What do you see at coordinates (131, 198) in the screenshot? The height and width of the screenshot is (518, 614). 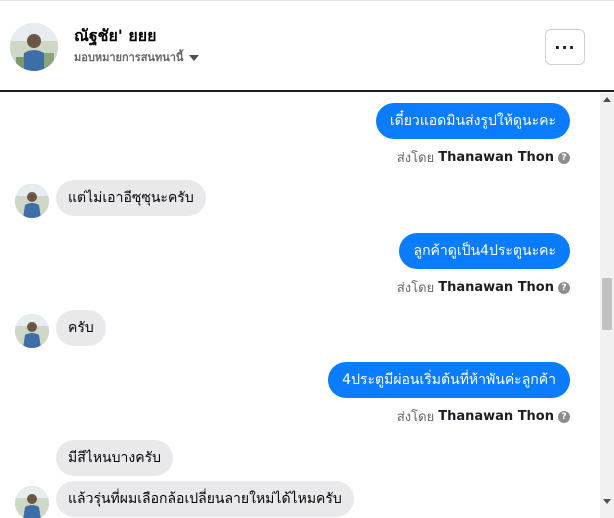 I see `incoming-message: แต่ไม่เอาอีซุซุนะครับ` at bounding box center [131, 198].